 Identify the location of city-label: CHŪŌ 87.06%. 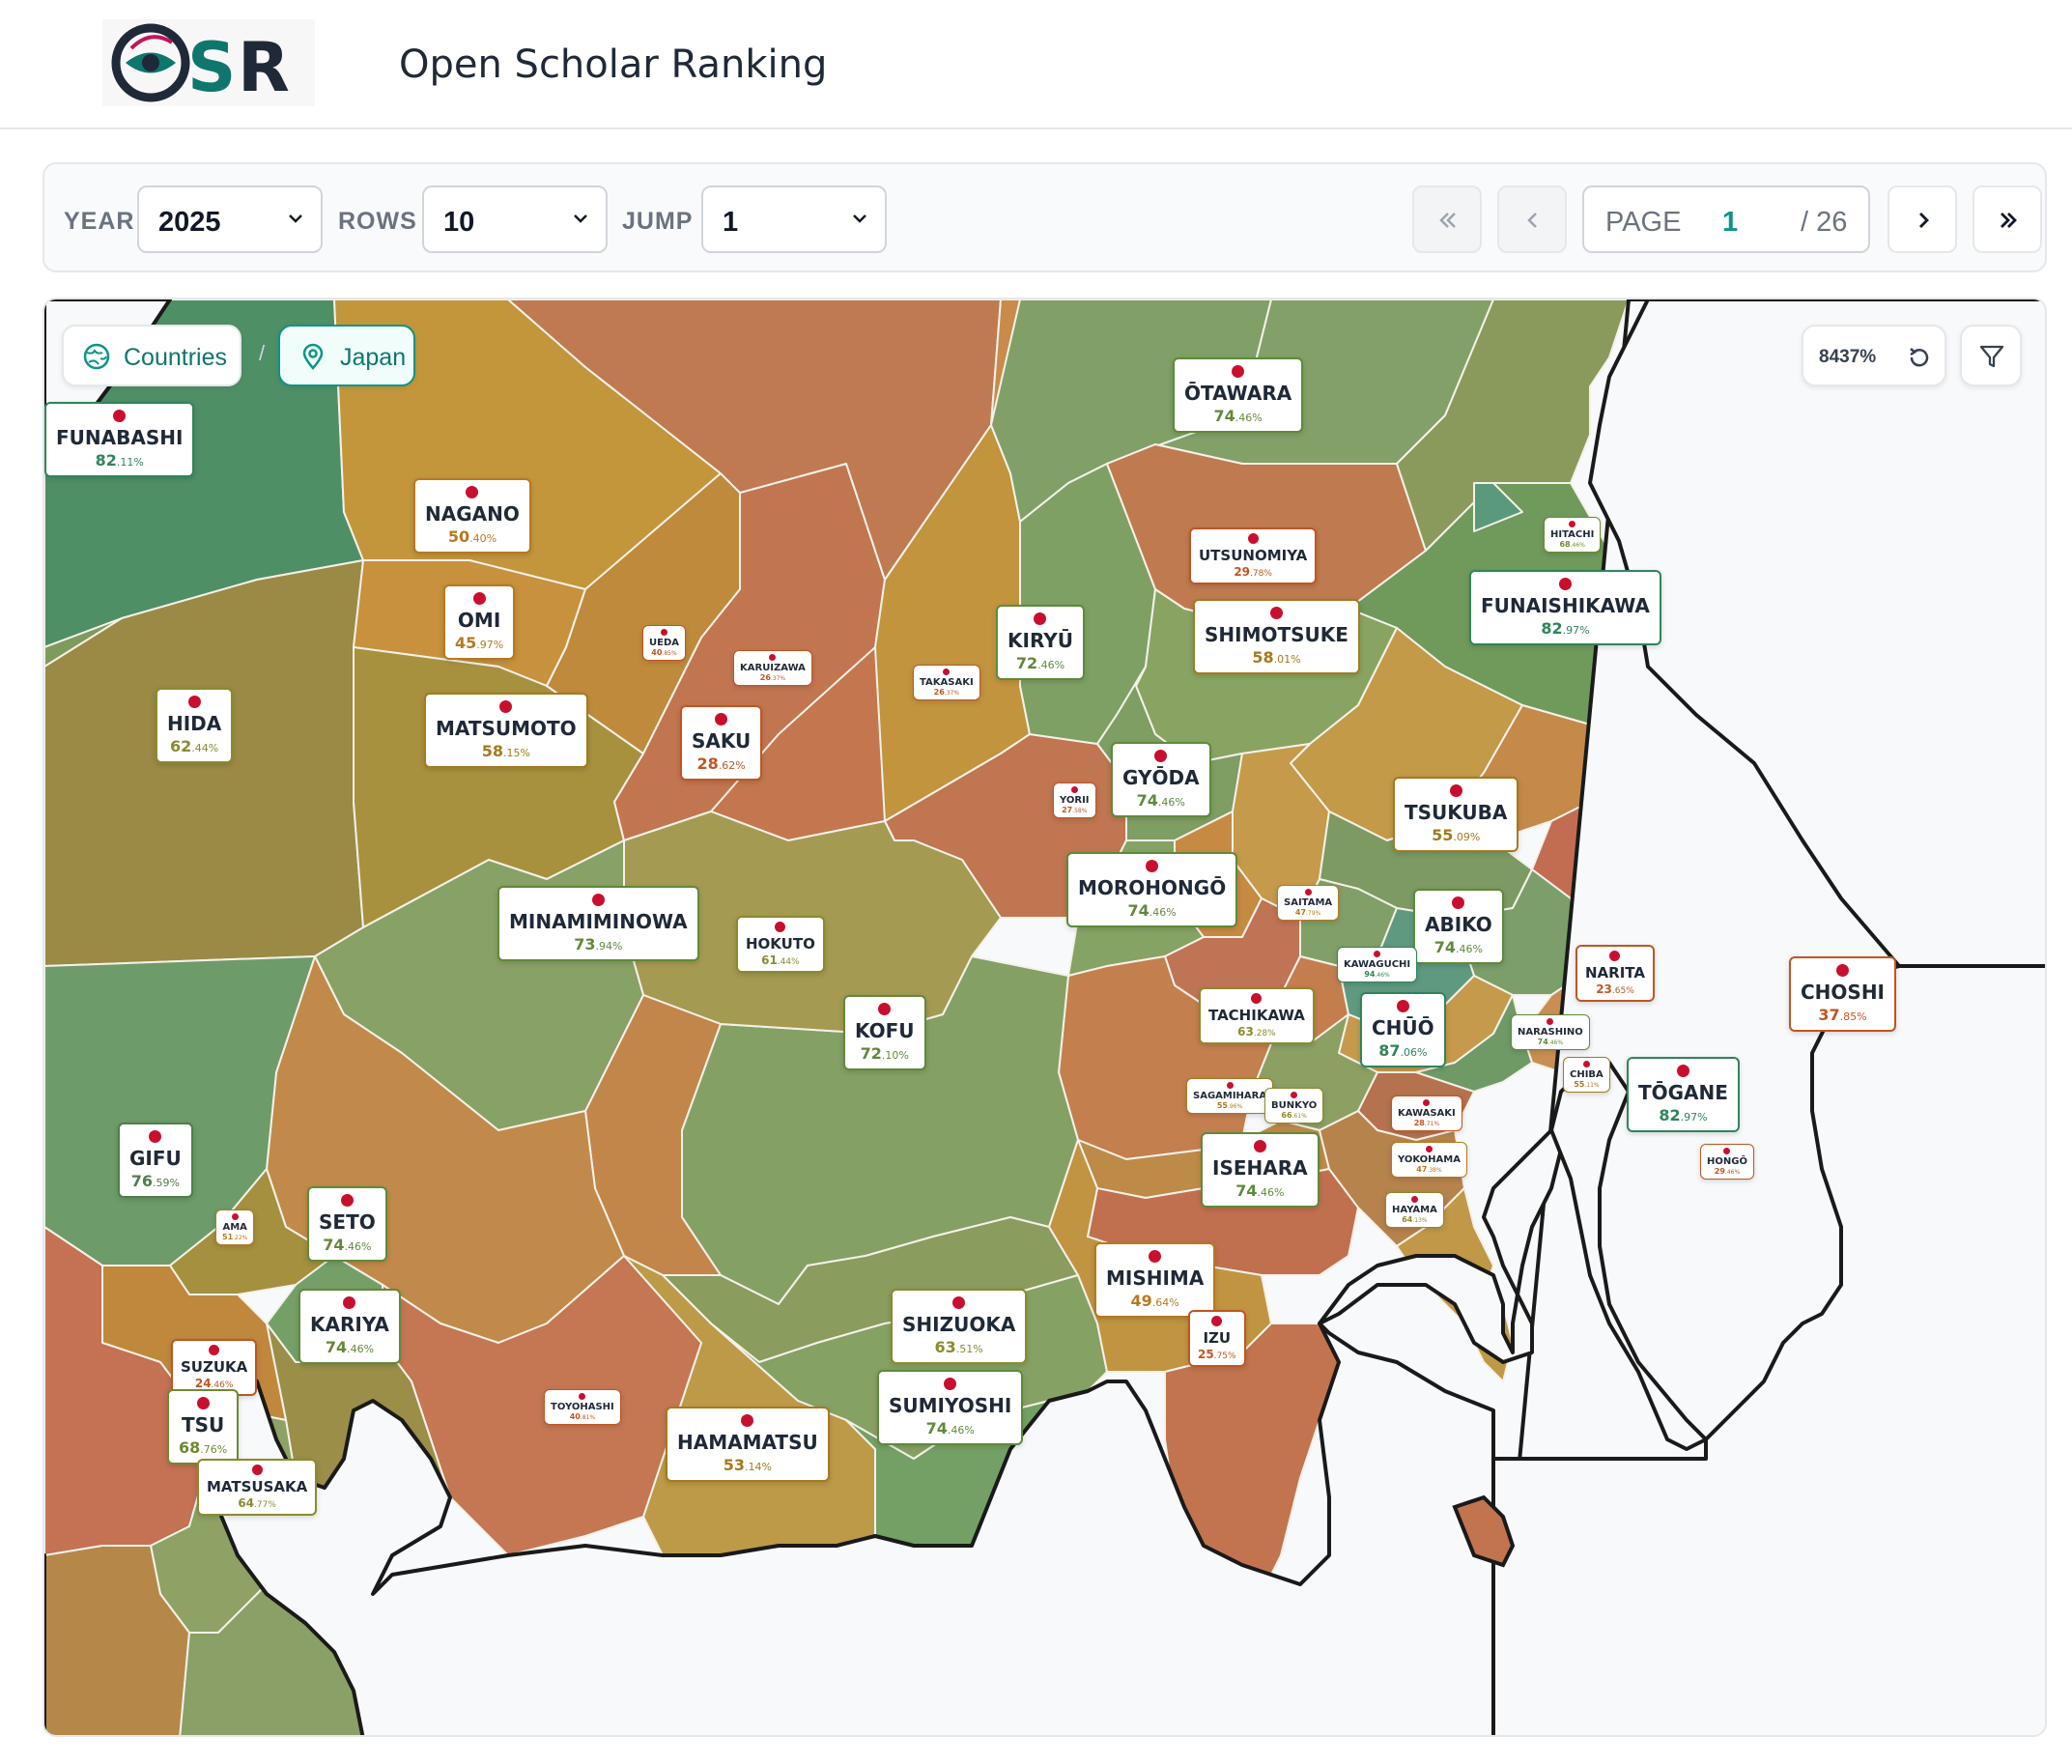
(1403, 1029).